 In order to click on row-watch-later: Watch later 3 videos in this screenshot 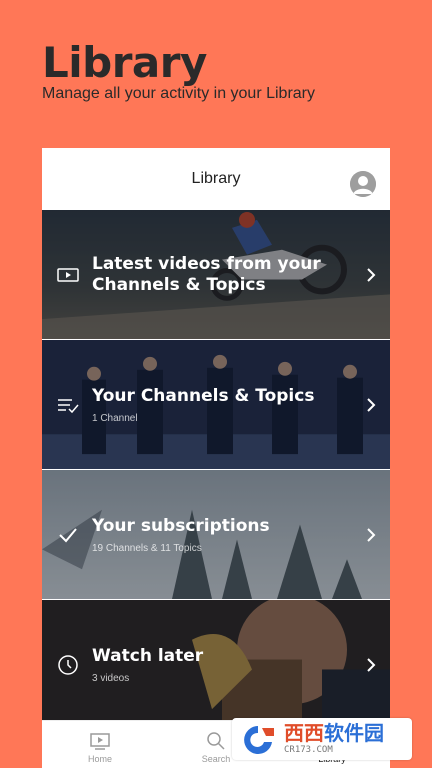, I will do `click(216, 665)`.